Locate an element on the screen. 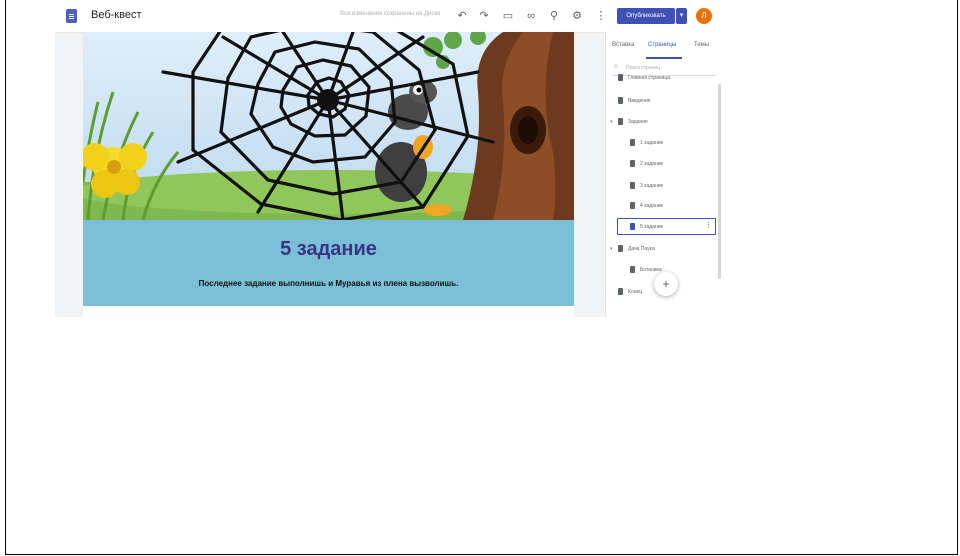  tree-item-task: ▾ Задание is located at coordinates (629, 122).